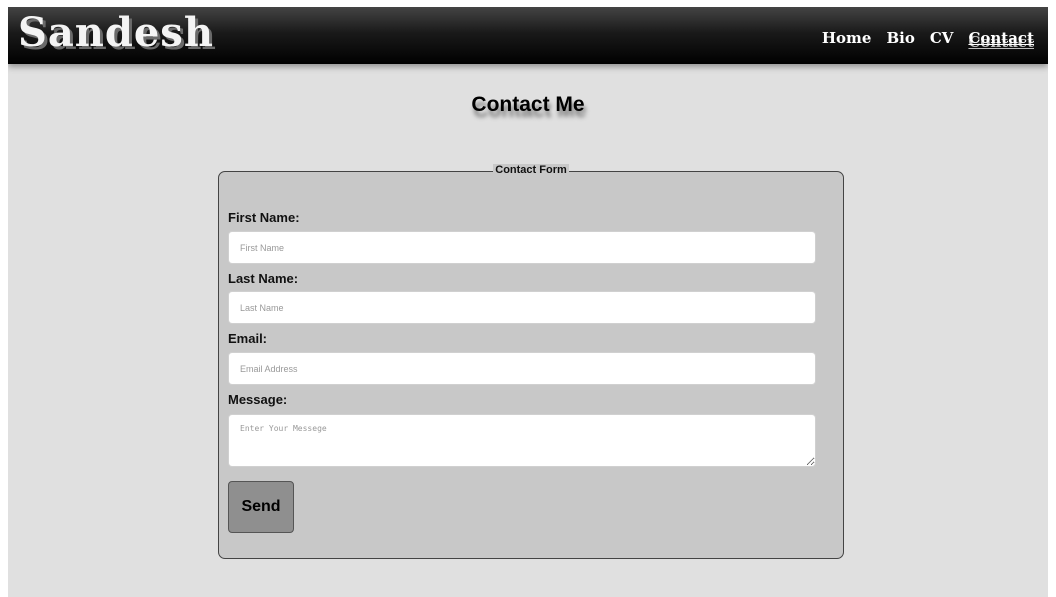 This screenshot has height=597, width=1056. What do you see at coordinates (248, 338) in the screenshot?
I see `email-label: Email:` at bounding box center [248, 338].